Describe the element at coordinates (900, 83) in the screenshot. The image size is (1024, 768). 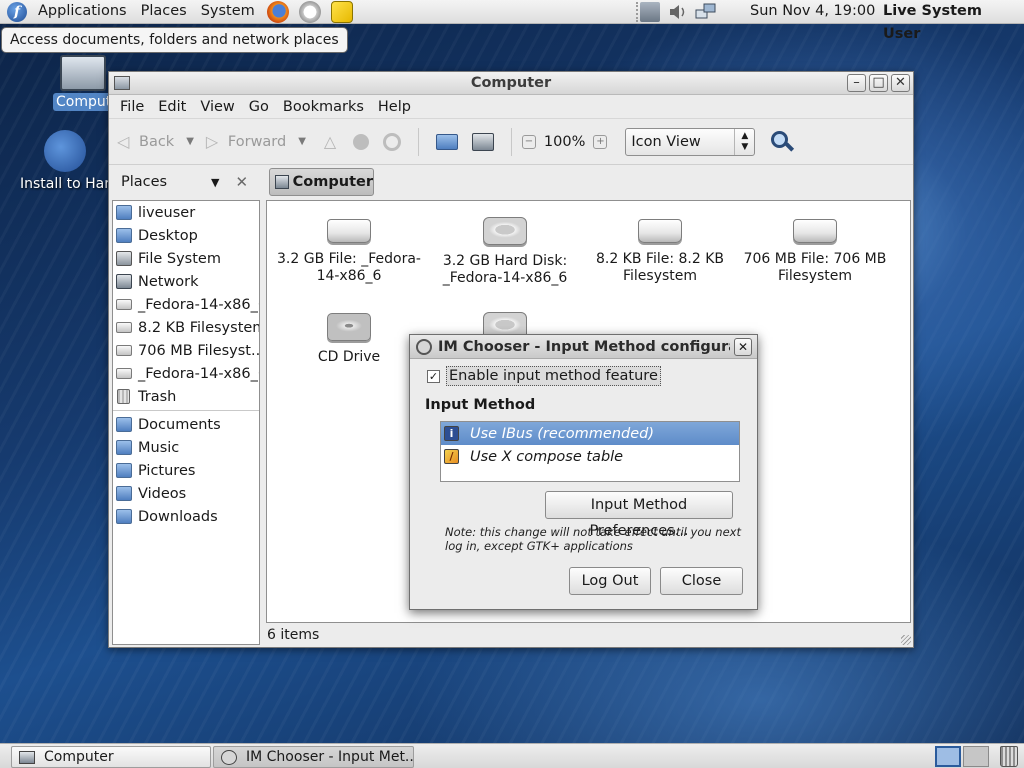
I see `close-button: ✕` at that location.